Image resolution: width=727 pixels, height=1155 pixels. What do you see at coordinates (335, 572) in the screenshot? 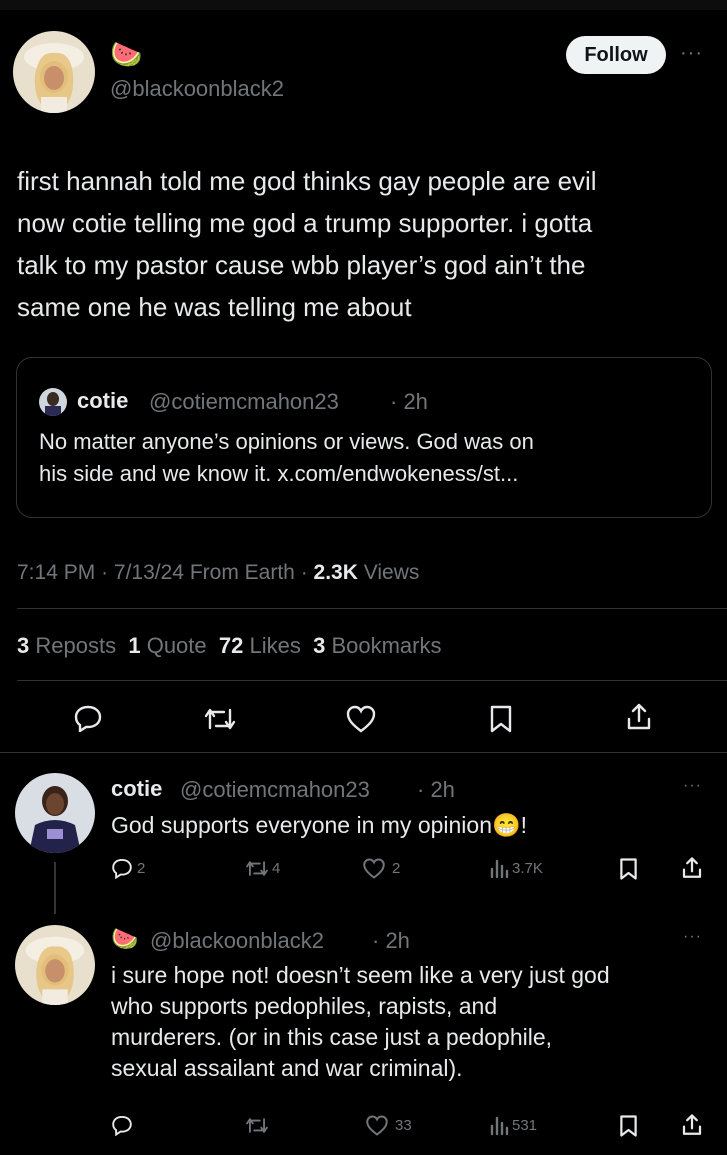
I see `views-count: 2.3K` at bounding box center [335, 572].